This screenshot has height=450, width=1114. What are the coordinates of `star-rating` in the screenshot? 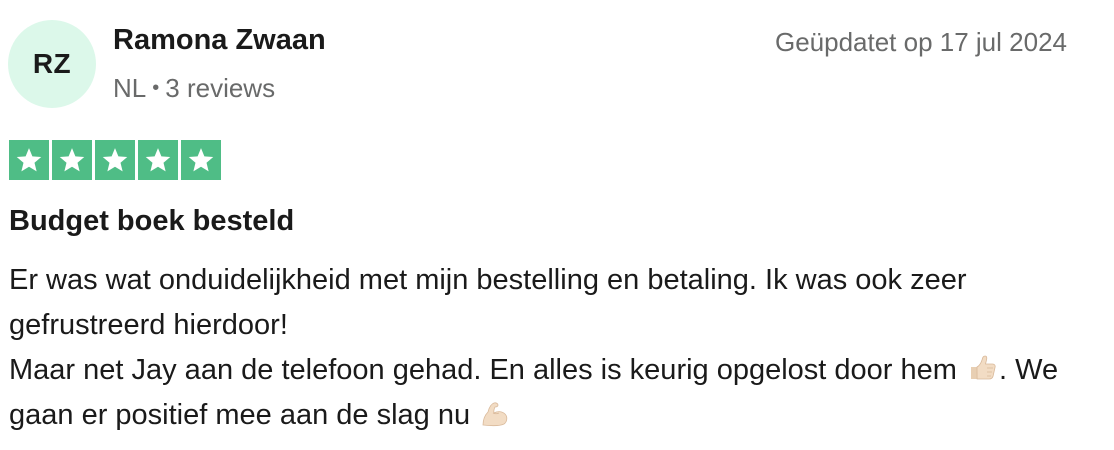 It's located at (116, 160).